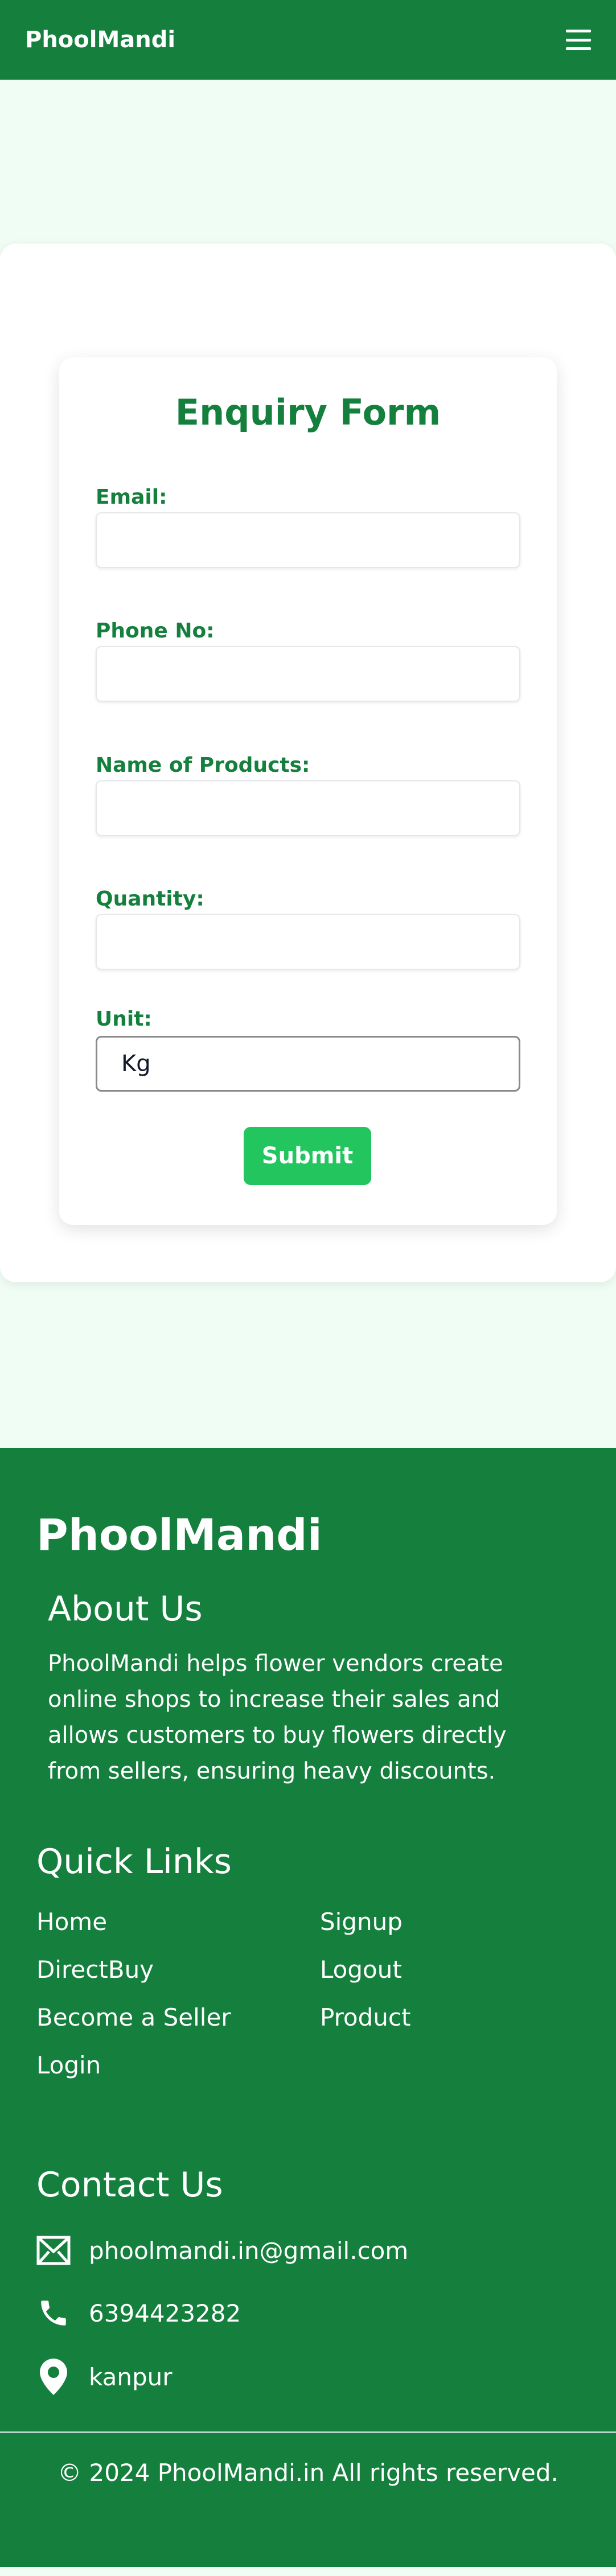 The image size is (616, 2576). I want to click on phone-icon, so click(54, 2313).